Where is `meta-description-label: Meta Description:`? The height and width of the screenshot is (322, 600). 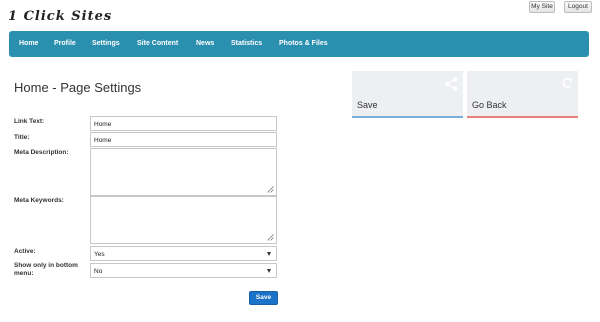 meta-description-label: Meta Description: is located at coordinates (41, 152).